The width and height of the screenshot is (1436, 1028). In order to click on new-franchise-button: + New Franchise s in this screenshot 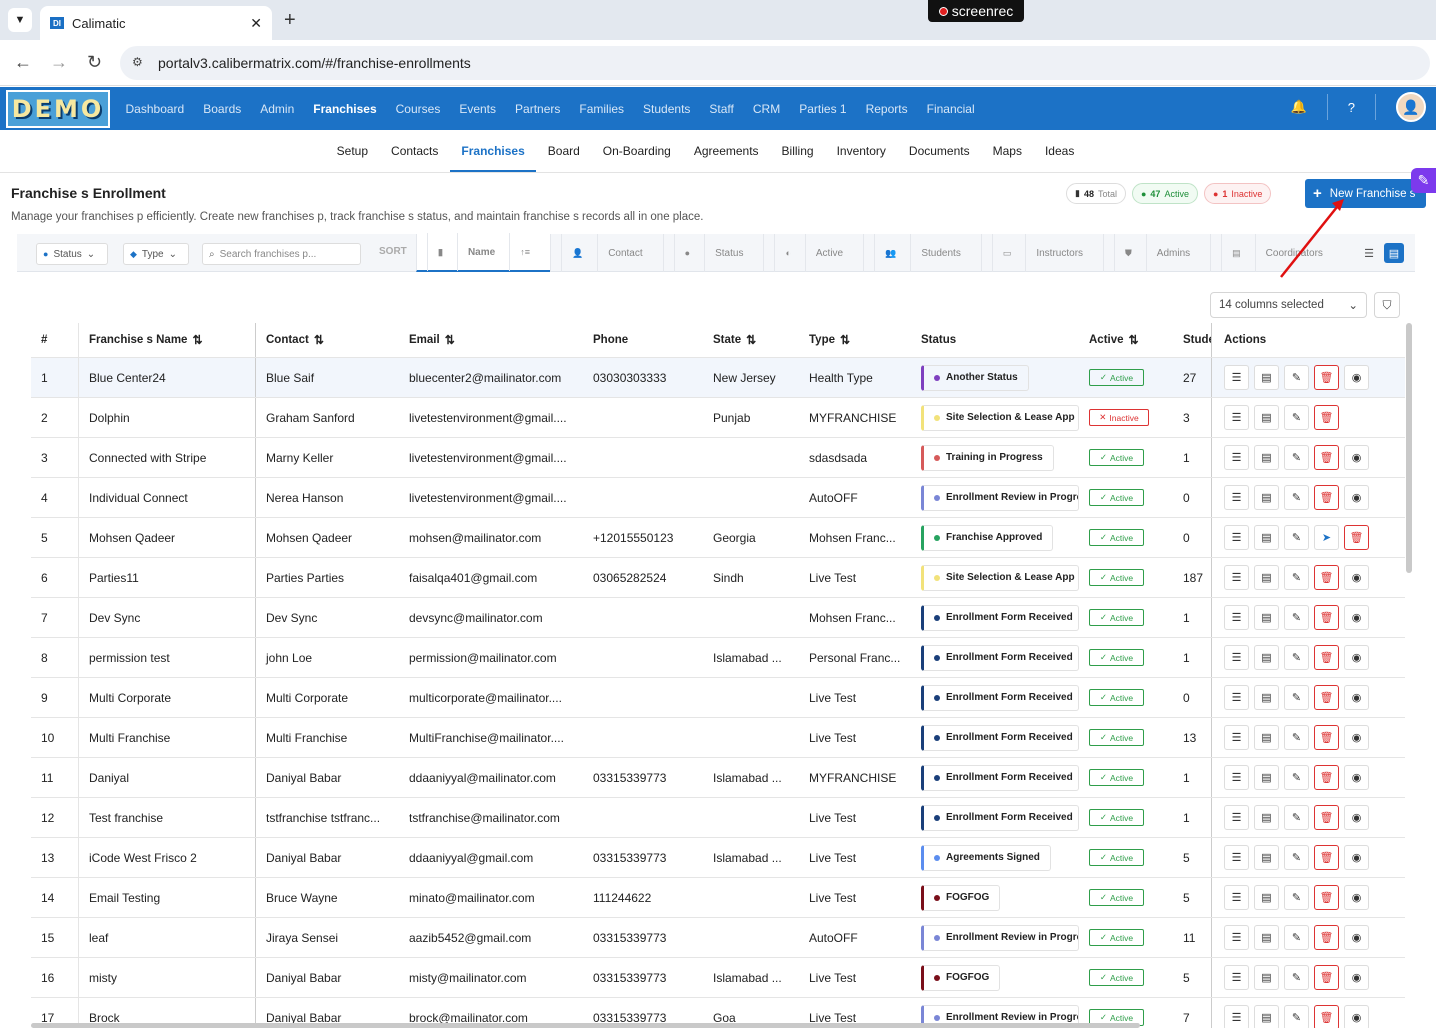, I will do `click(1365, 193)`.